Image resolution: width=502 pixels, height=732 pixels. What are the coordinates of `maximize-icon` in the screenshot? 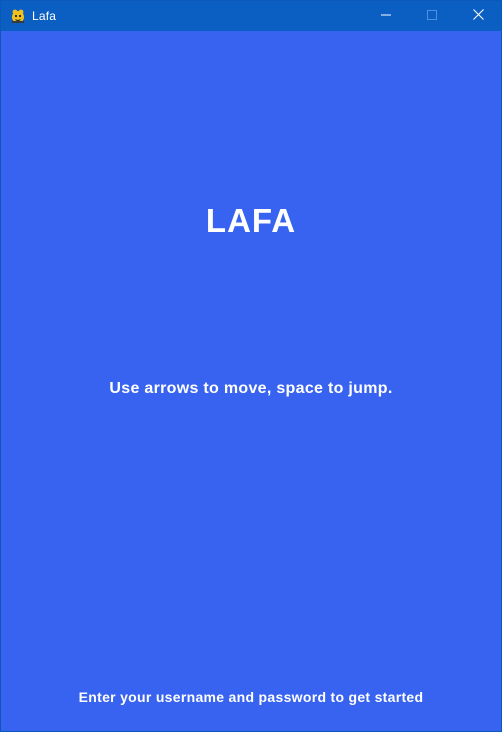 It's located at (432, 16).